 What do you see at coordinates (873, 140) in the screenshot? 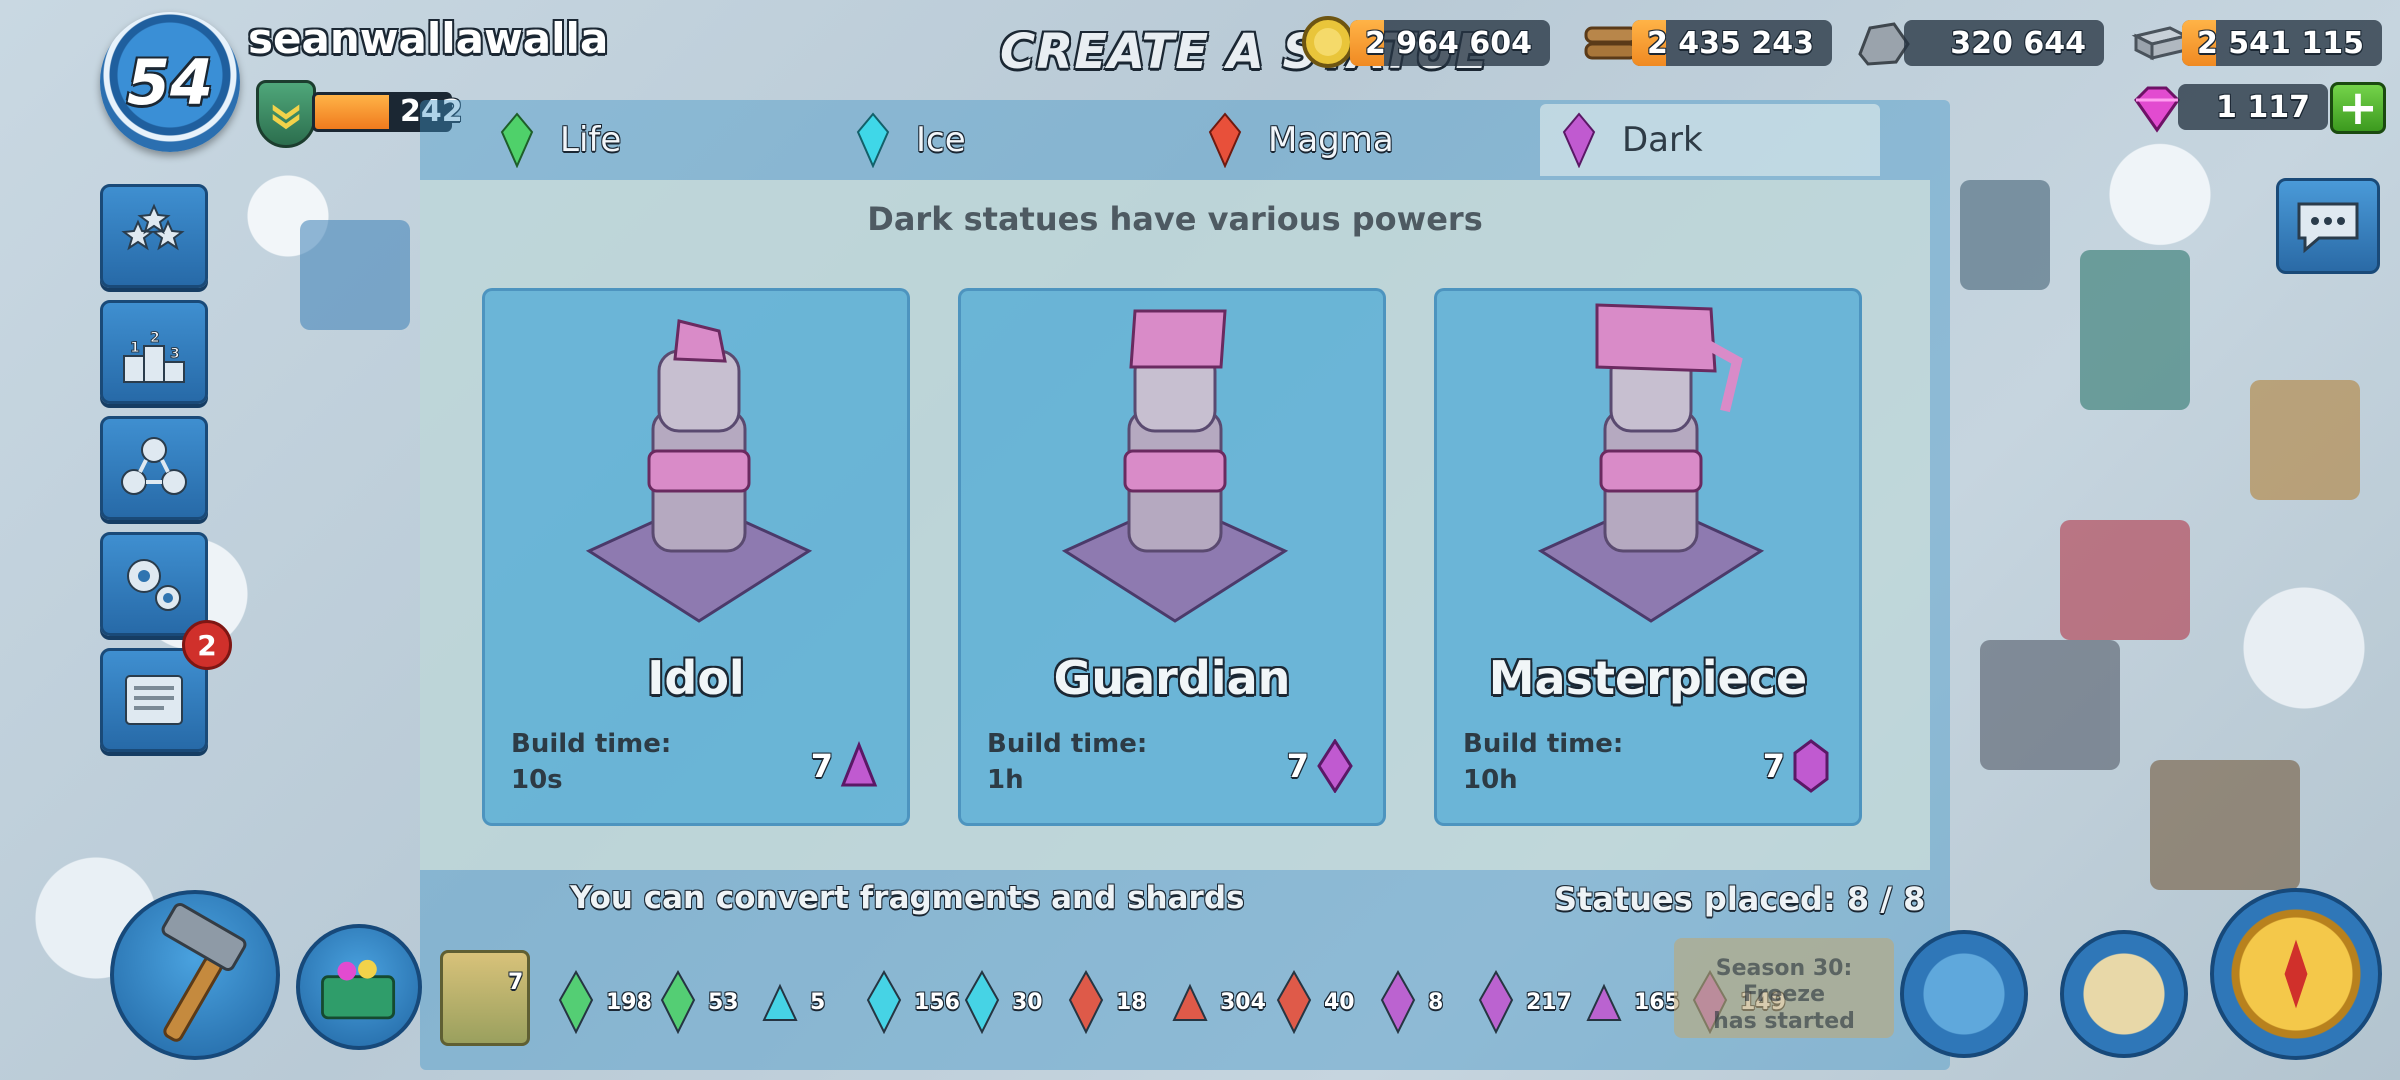
I see `ice-gem-icon` at bounding box center [873, 140].